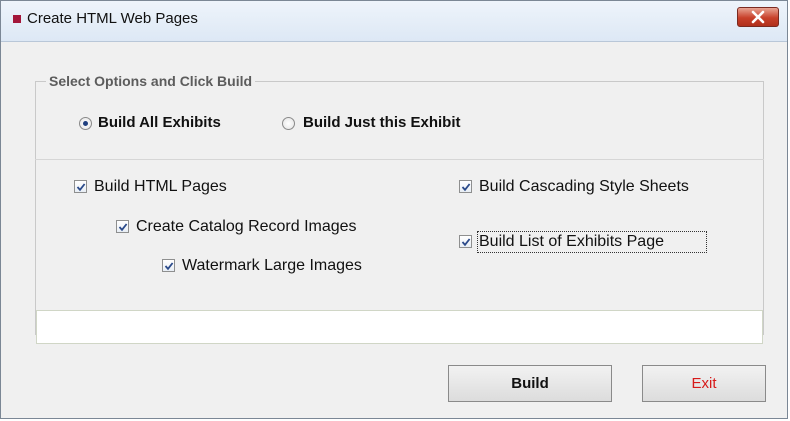 The height and width of the screenshot is (421, 790). Describe the element at coordinates (571, 242) in the screenshot. I see `checkbox-label-list-of-exhibits: Build List of Exhibits Page` at that location.